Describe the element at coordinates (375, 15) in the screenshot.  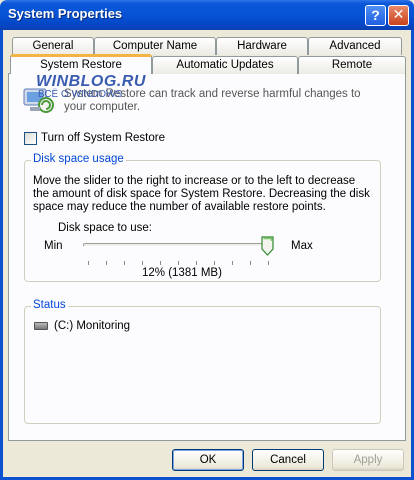
I see `help-button: ?` at that location.